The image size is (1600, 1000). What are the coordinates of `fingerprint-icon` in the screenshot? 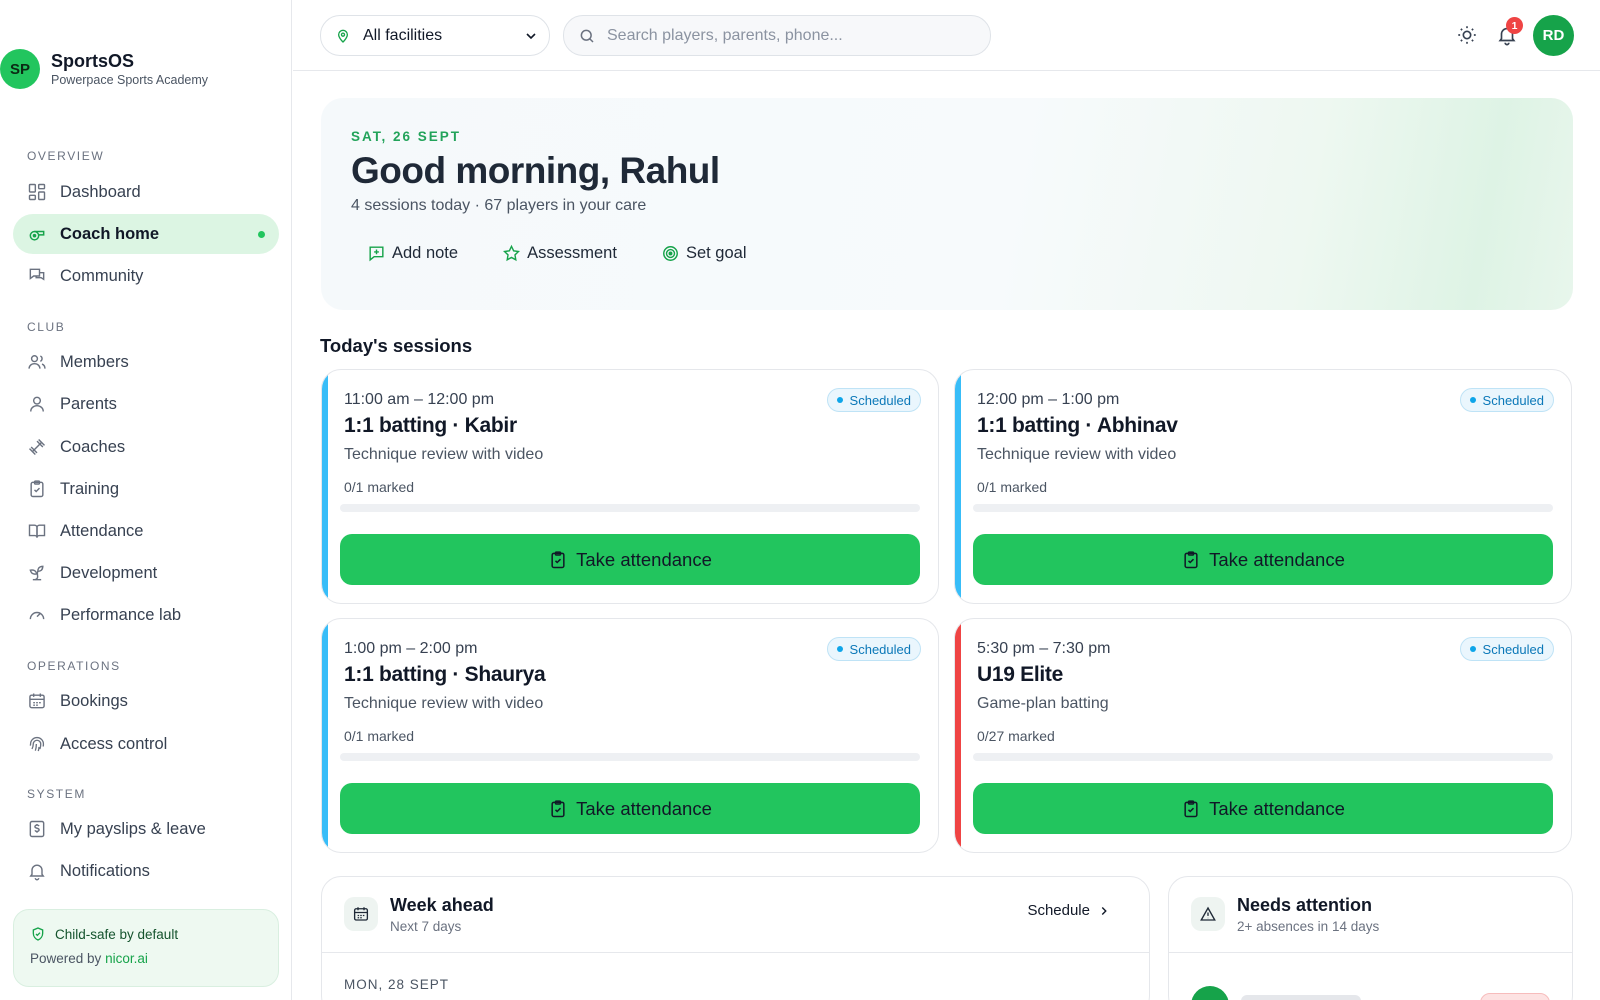 It's located at (37, 744).